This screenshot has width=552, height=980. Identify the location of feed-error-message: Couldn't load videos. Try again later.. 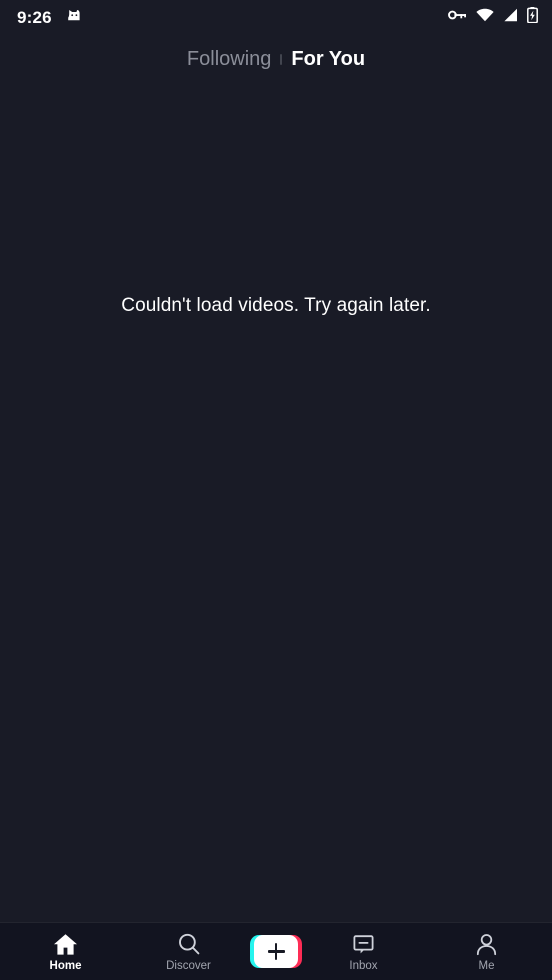
(276, 305).